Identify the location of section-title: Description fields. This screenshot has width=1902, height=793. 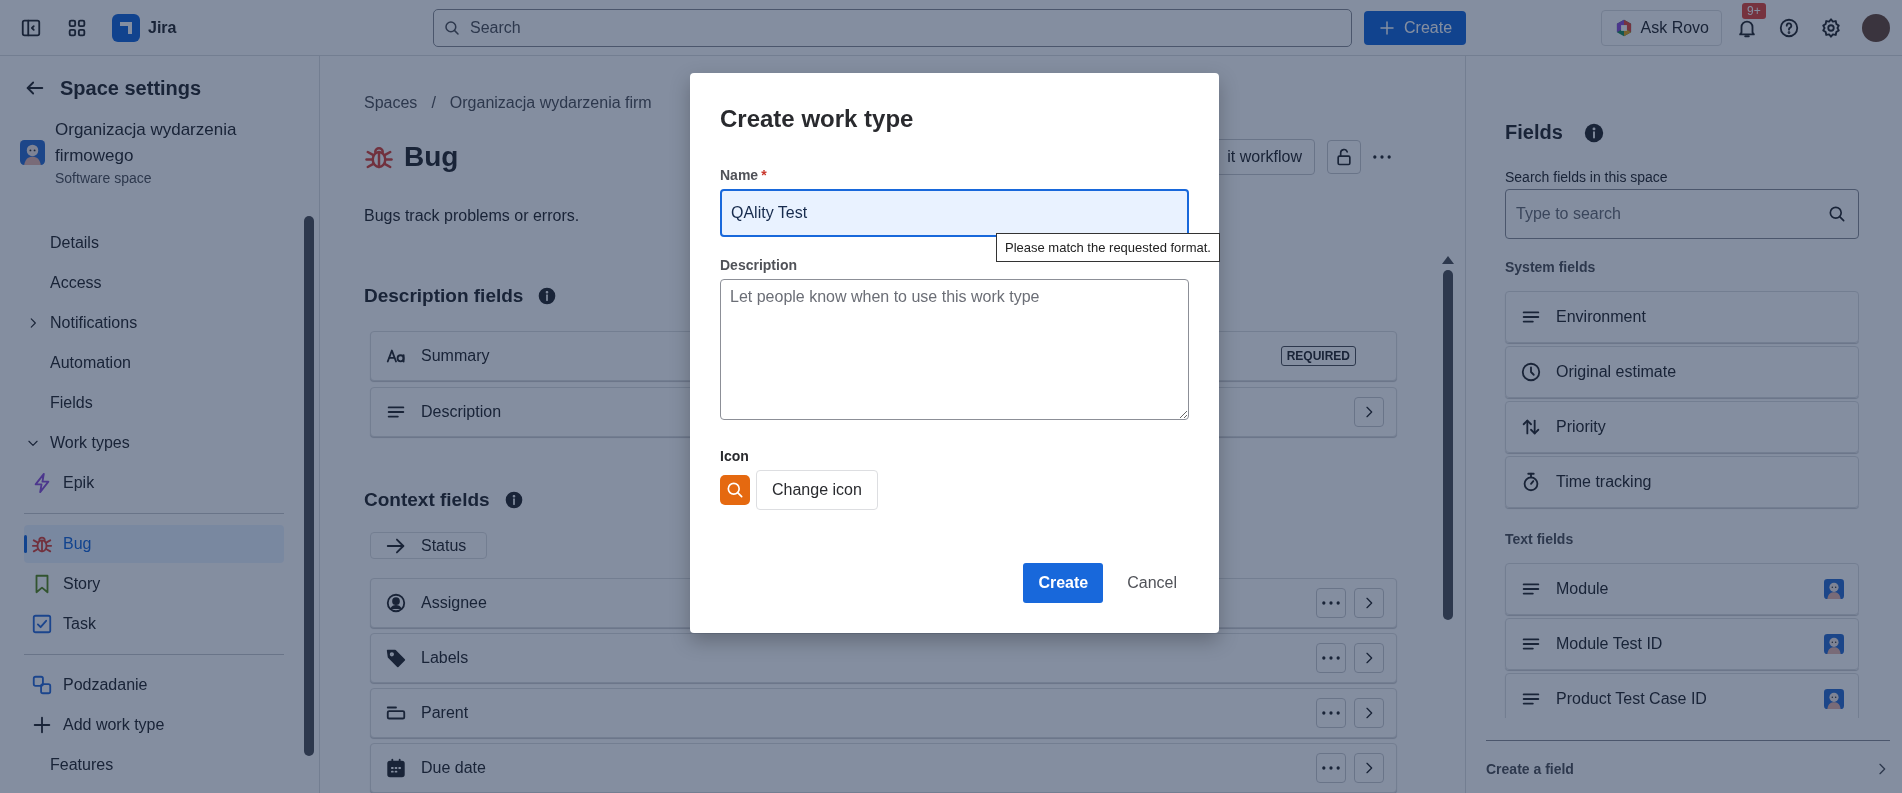
(444, 296).